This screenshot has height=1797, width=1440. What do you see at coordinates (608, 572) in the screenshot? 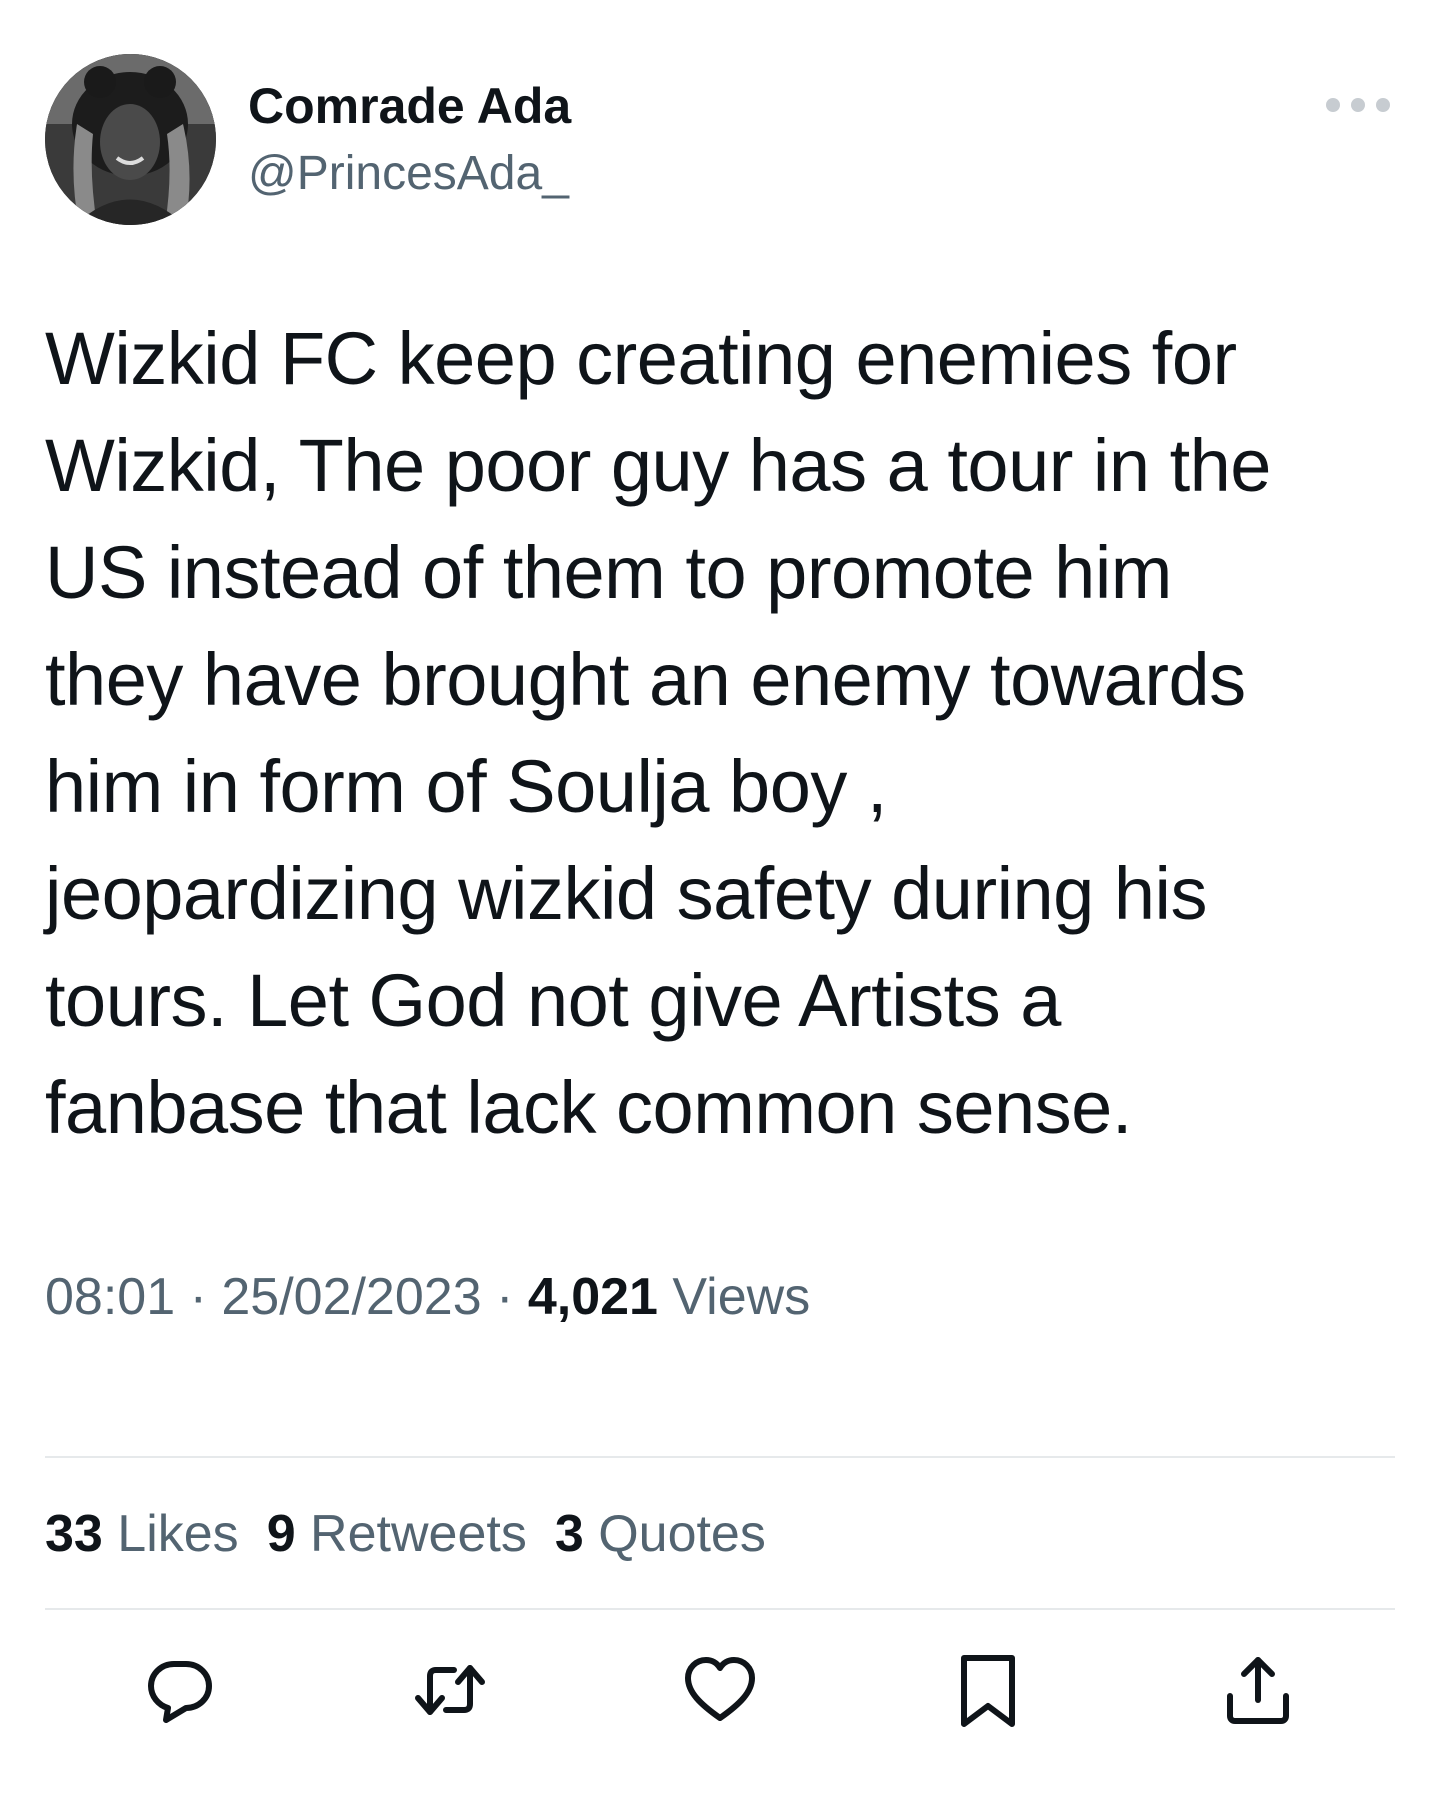
I see `tweet-text-line: US instead of them to promote him` at bounding box center [608, 572].